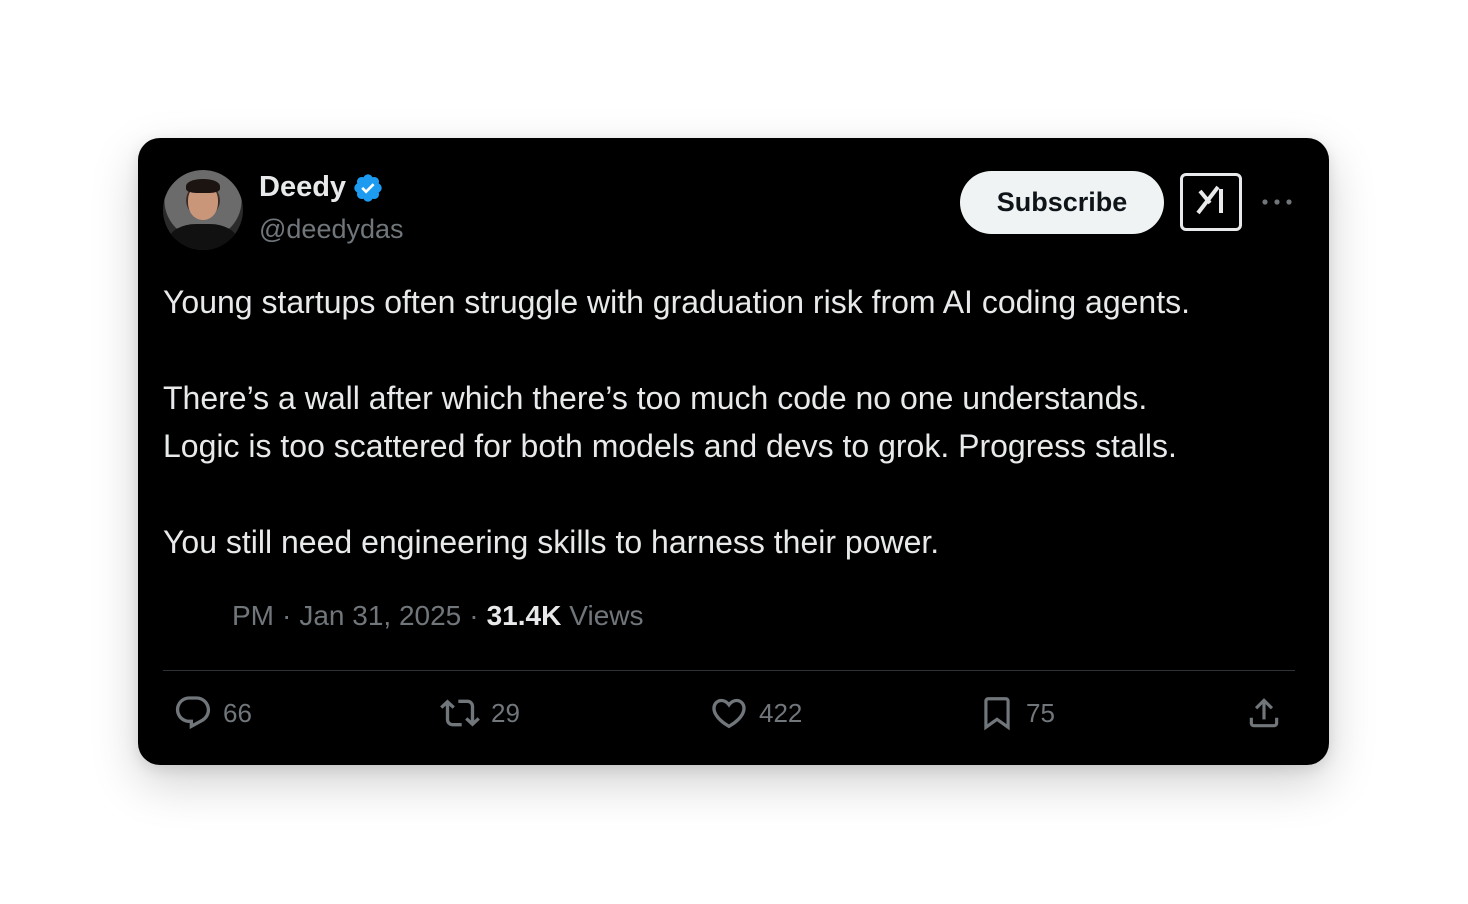 This screenshot has height=904, width=1468. Describe the element at coordinates (302, 187) in the screenshot. I see `author-display-name: Deedy` at that location.